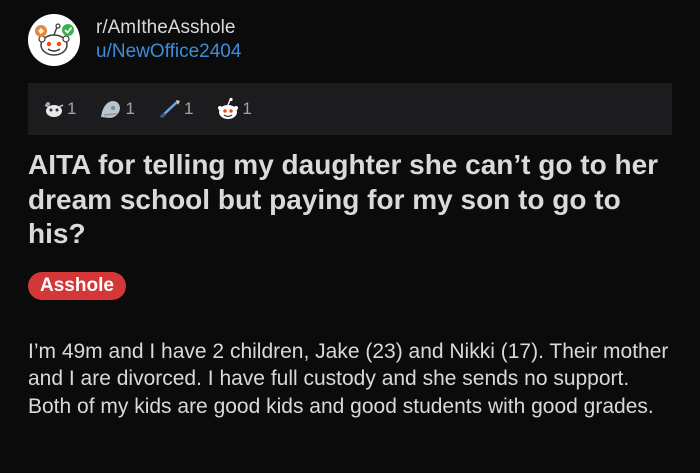  I want to click on post-flair-badge: Asshole, so click(77, 286).